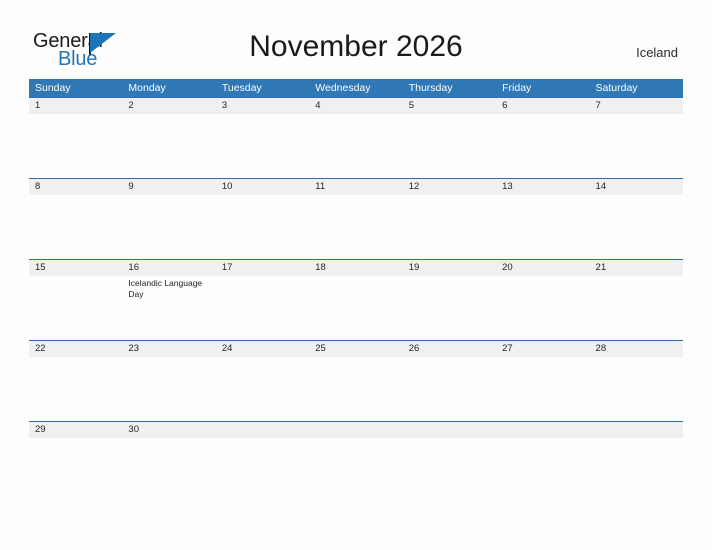  I want to click on day-number: 30, so click(168, 430).